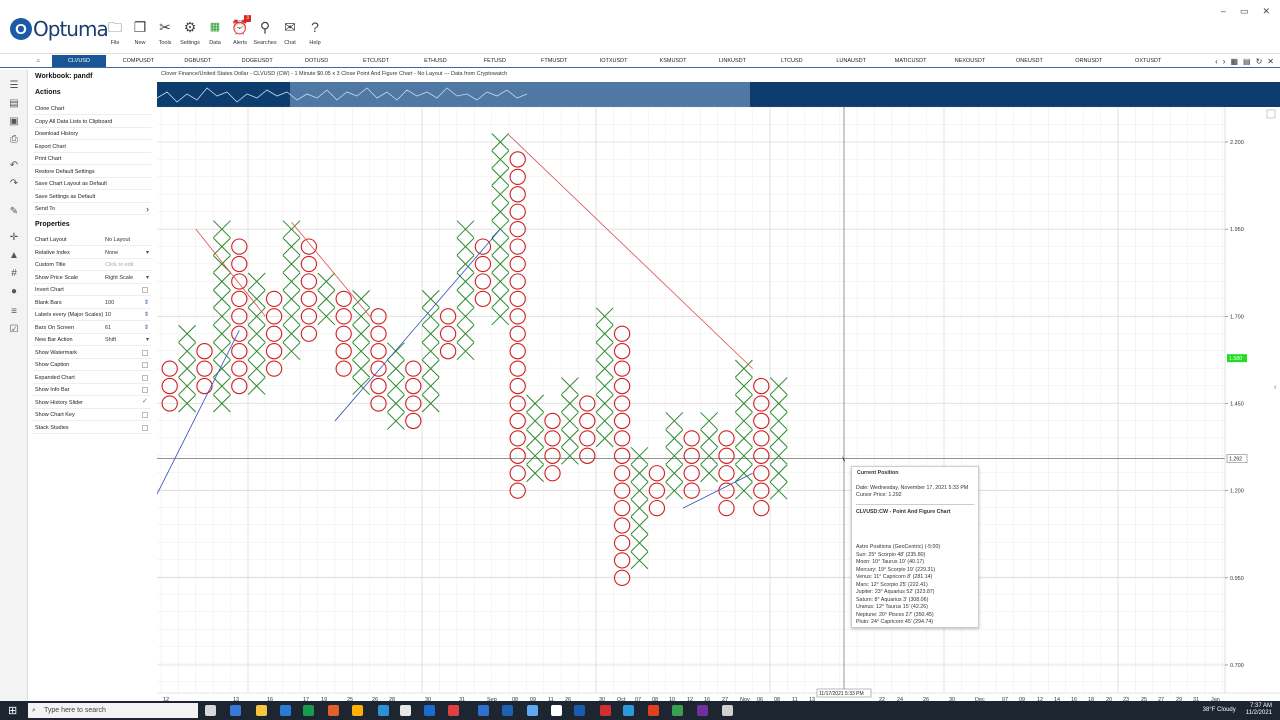  I want to click on chevron-right-icon: ›, so click(1224, 61).